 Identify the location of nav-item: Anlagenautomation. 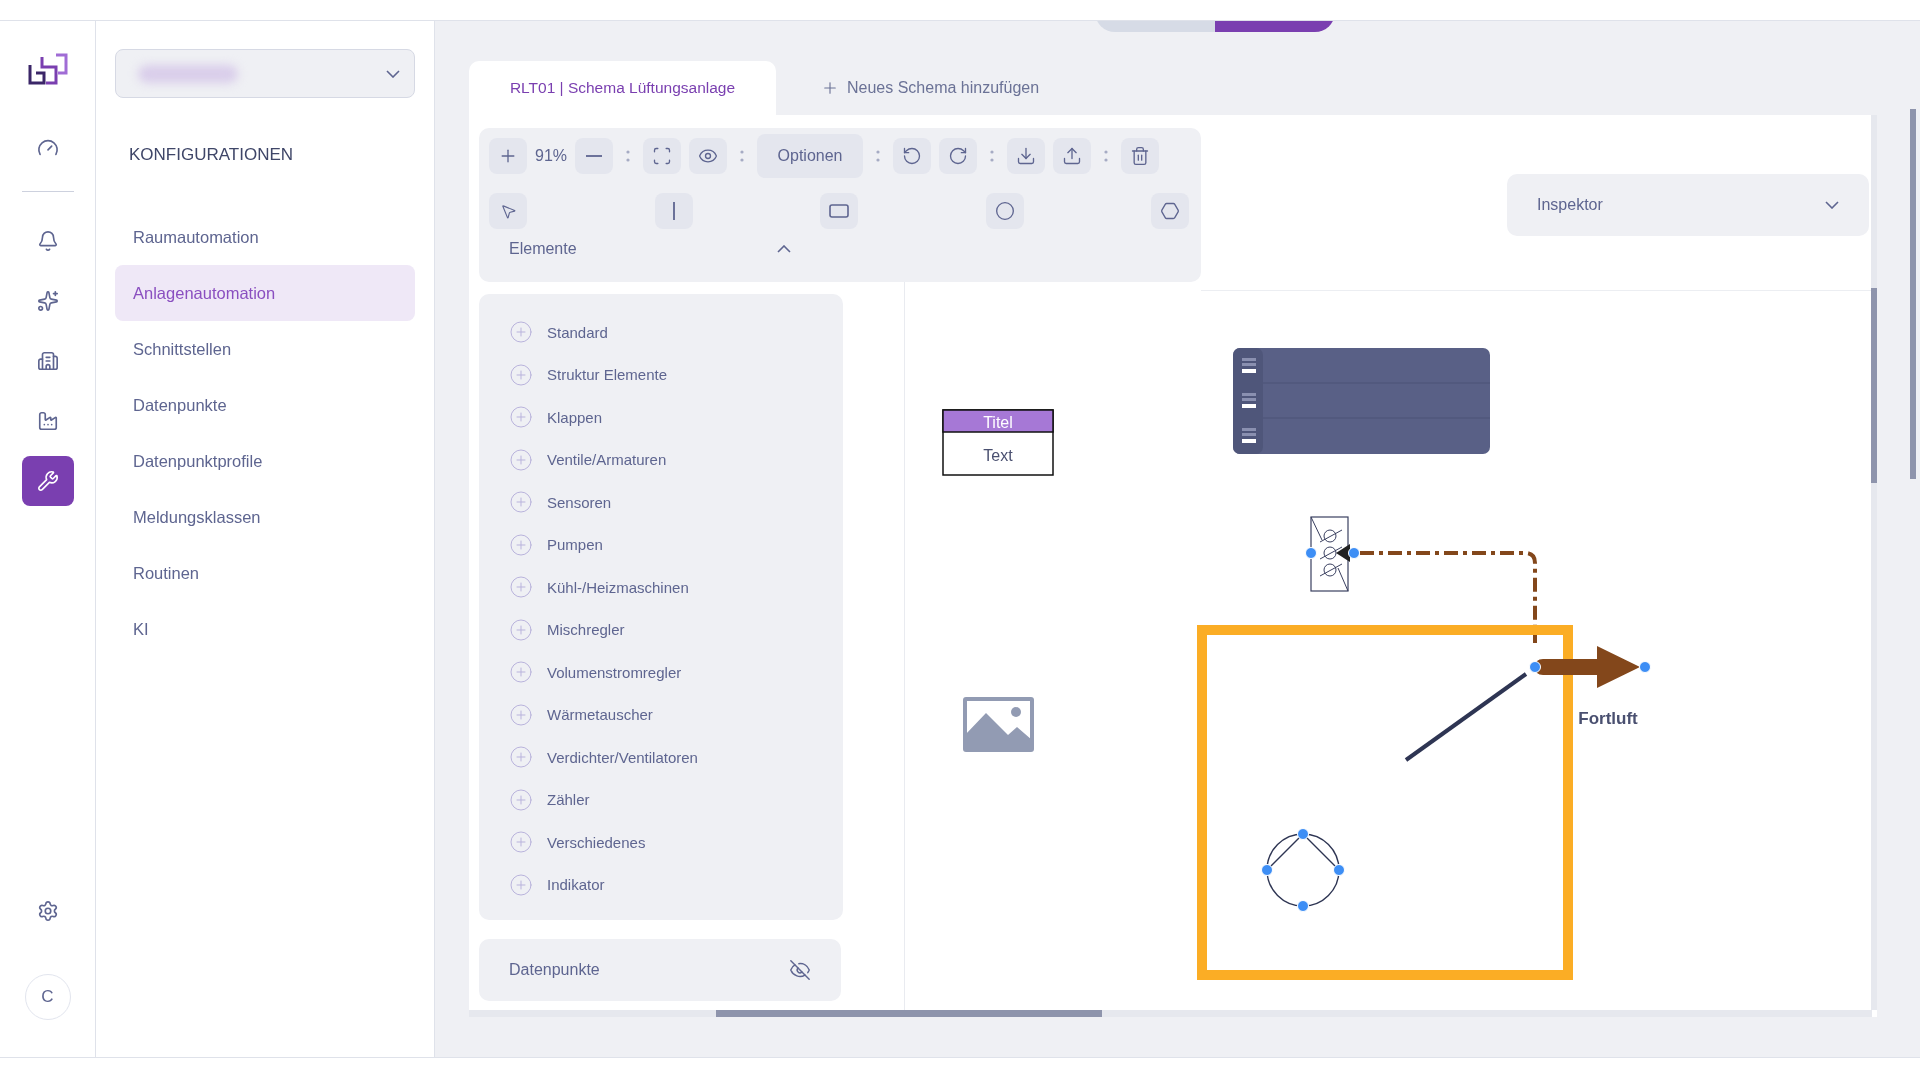
(265, 293).